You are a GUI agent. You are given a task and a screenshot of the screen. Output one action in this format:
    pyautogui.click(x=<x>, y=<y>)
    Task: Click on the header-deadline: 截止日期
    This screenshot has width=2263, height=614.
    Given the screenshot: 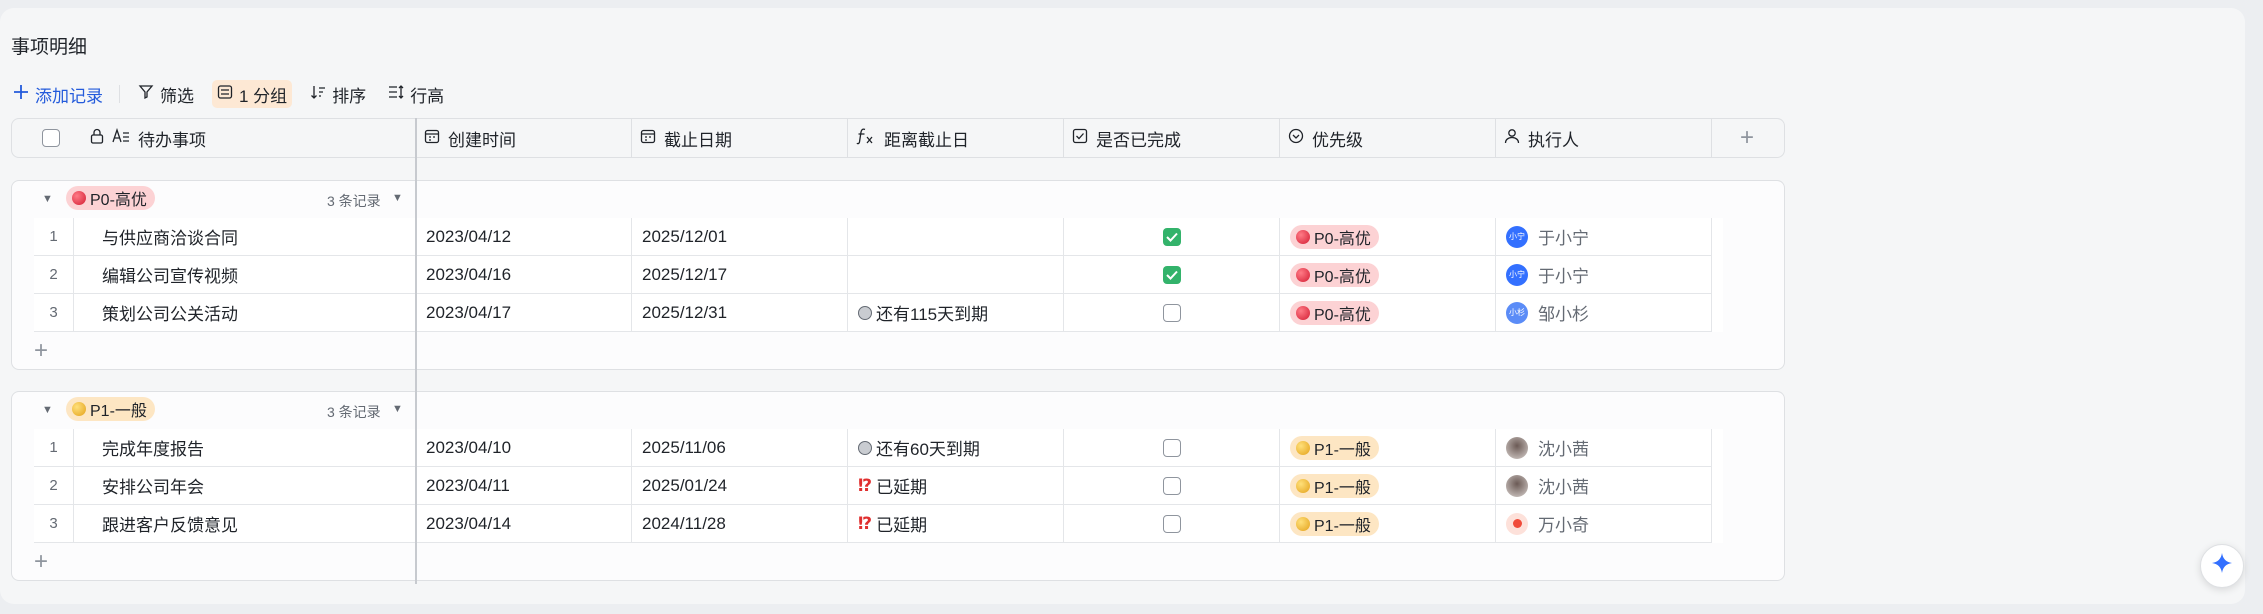 What is the action you would take?
    pyautogui.click(x=740, y=138)
    